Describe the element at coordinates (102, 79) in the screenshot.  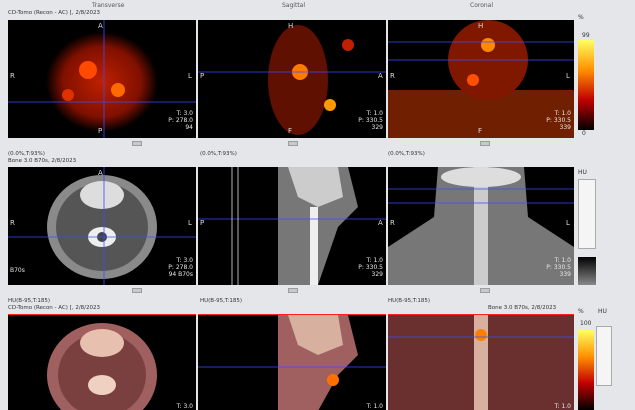
I see `pet-transverse-viewport: A R L P T: 3.0 P: 278.0 94` at that location.